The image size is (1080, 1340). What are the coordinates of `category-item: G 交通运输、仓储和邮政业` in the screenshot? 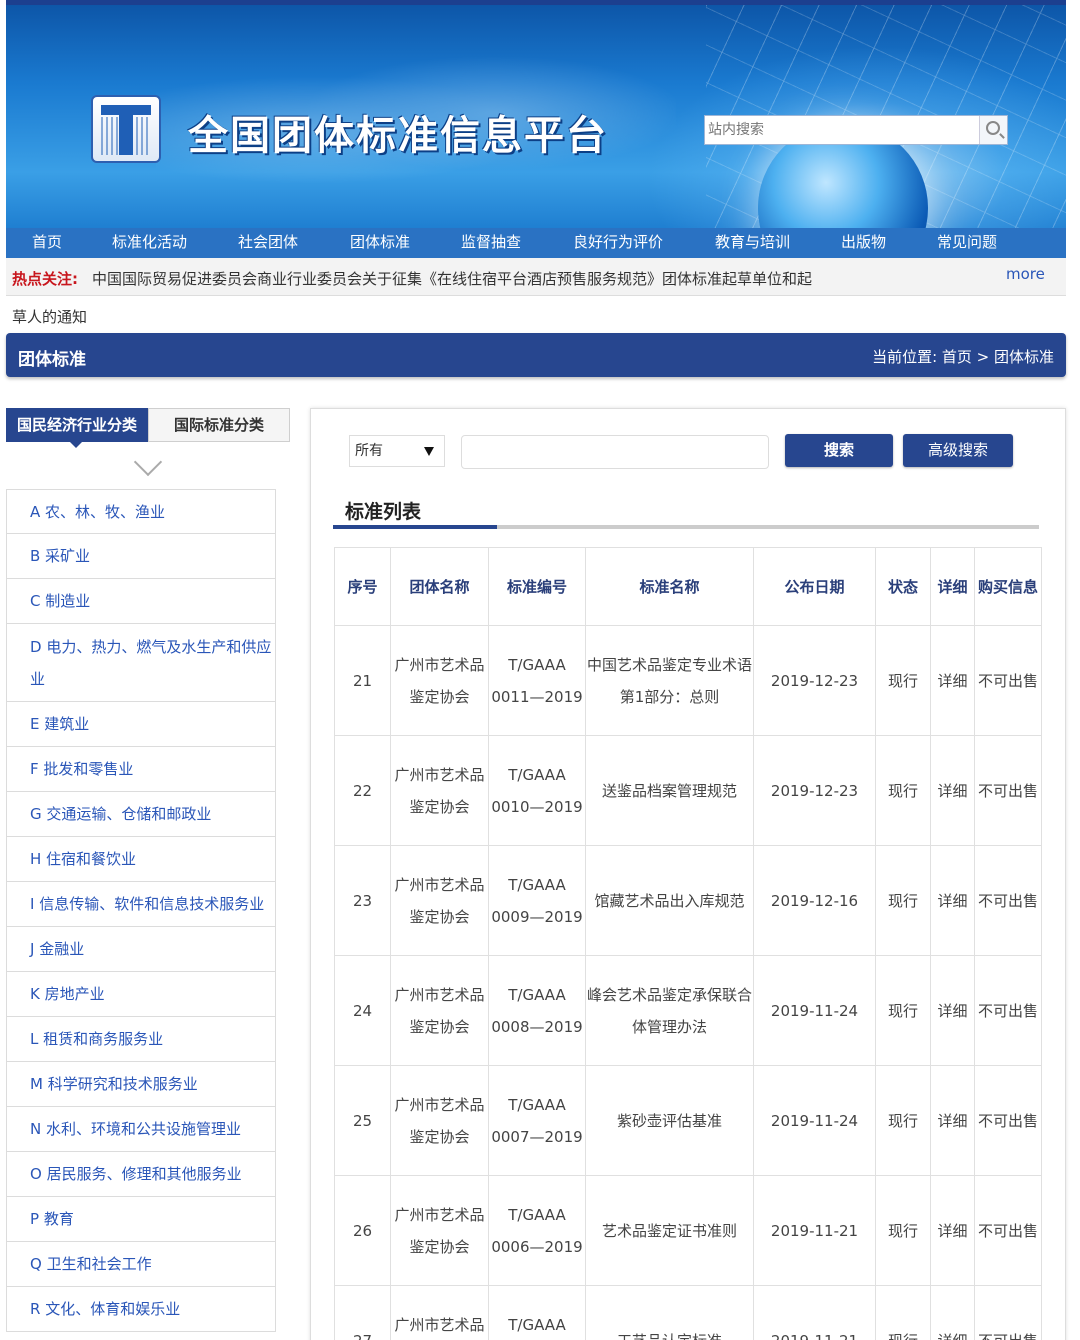 It's located at (141, 814).